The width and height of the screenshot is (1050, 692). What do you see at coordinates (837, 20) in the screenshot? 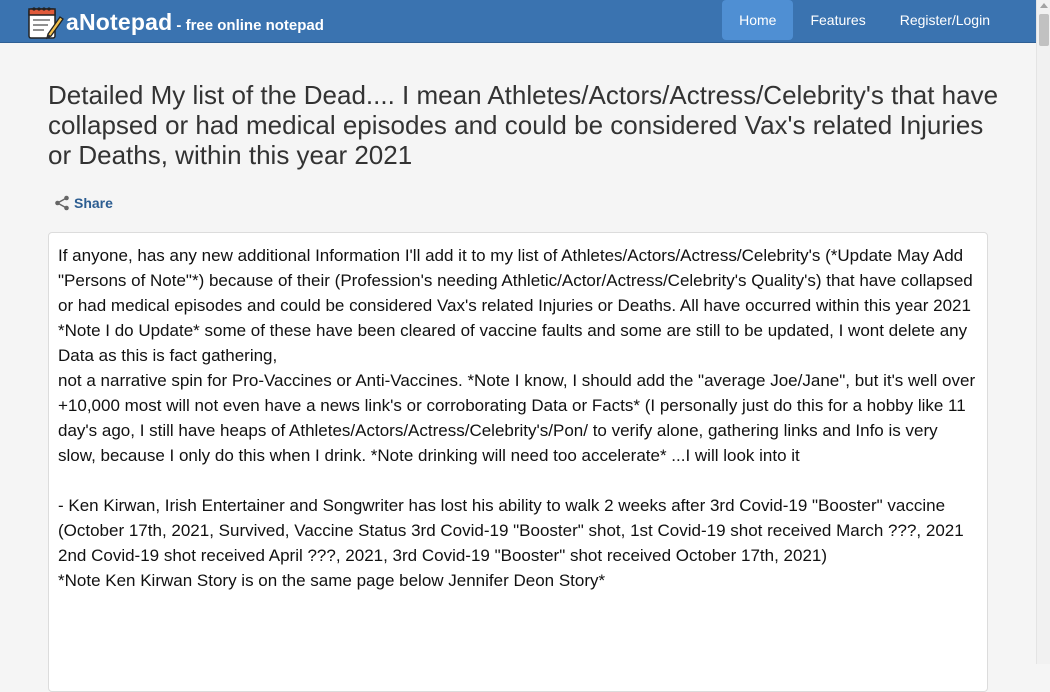
I see `nav-features: Features` at bounding box center [837, 20].